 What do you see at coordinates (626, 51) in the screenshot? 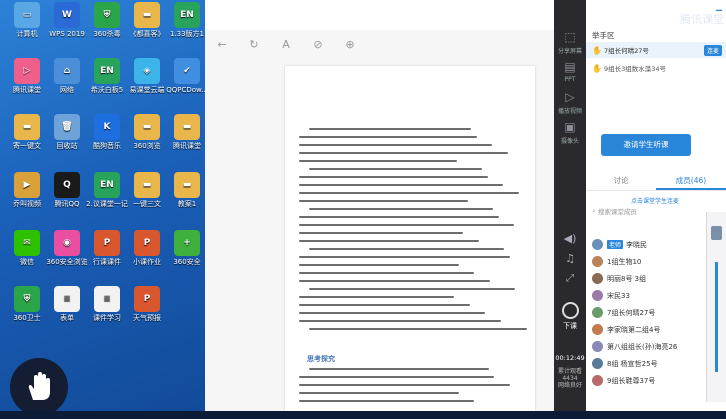
I see `raise-hand-name: 7组长何晴27号` at bounding box center [626, 51].